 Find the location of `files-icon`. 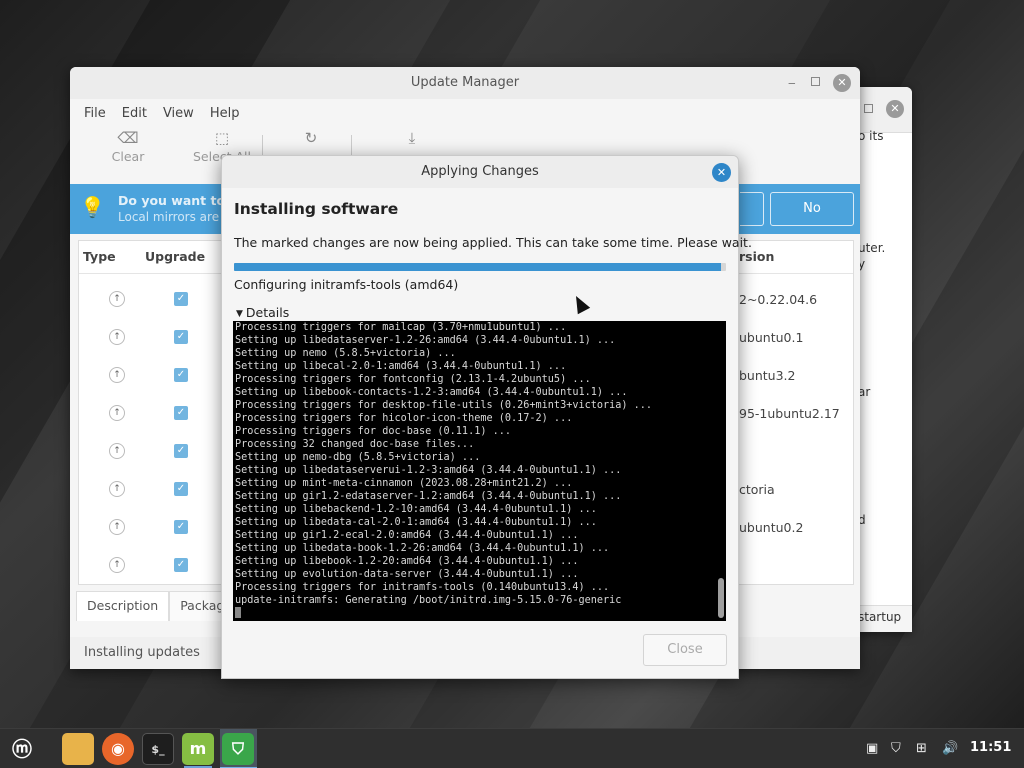

files-icon is located at coordinates (78, 749).